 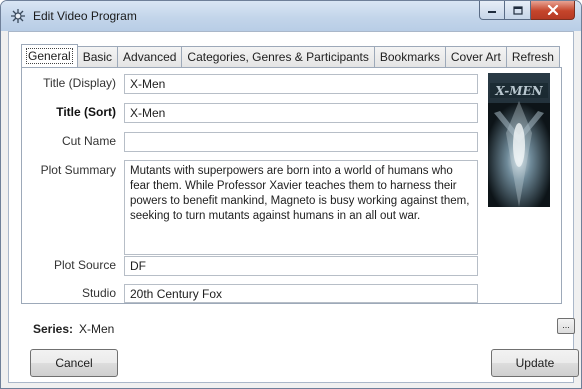 I want to click on title-bar: Edit Video Program, so click(x=291, y=16).